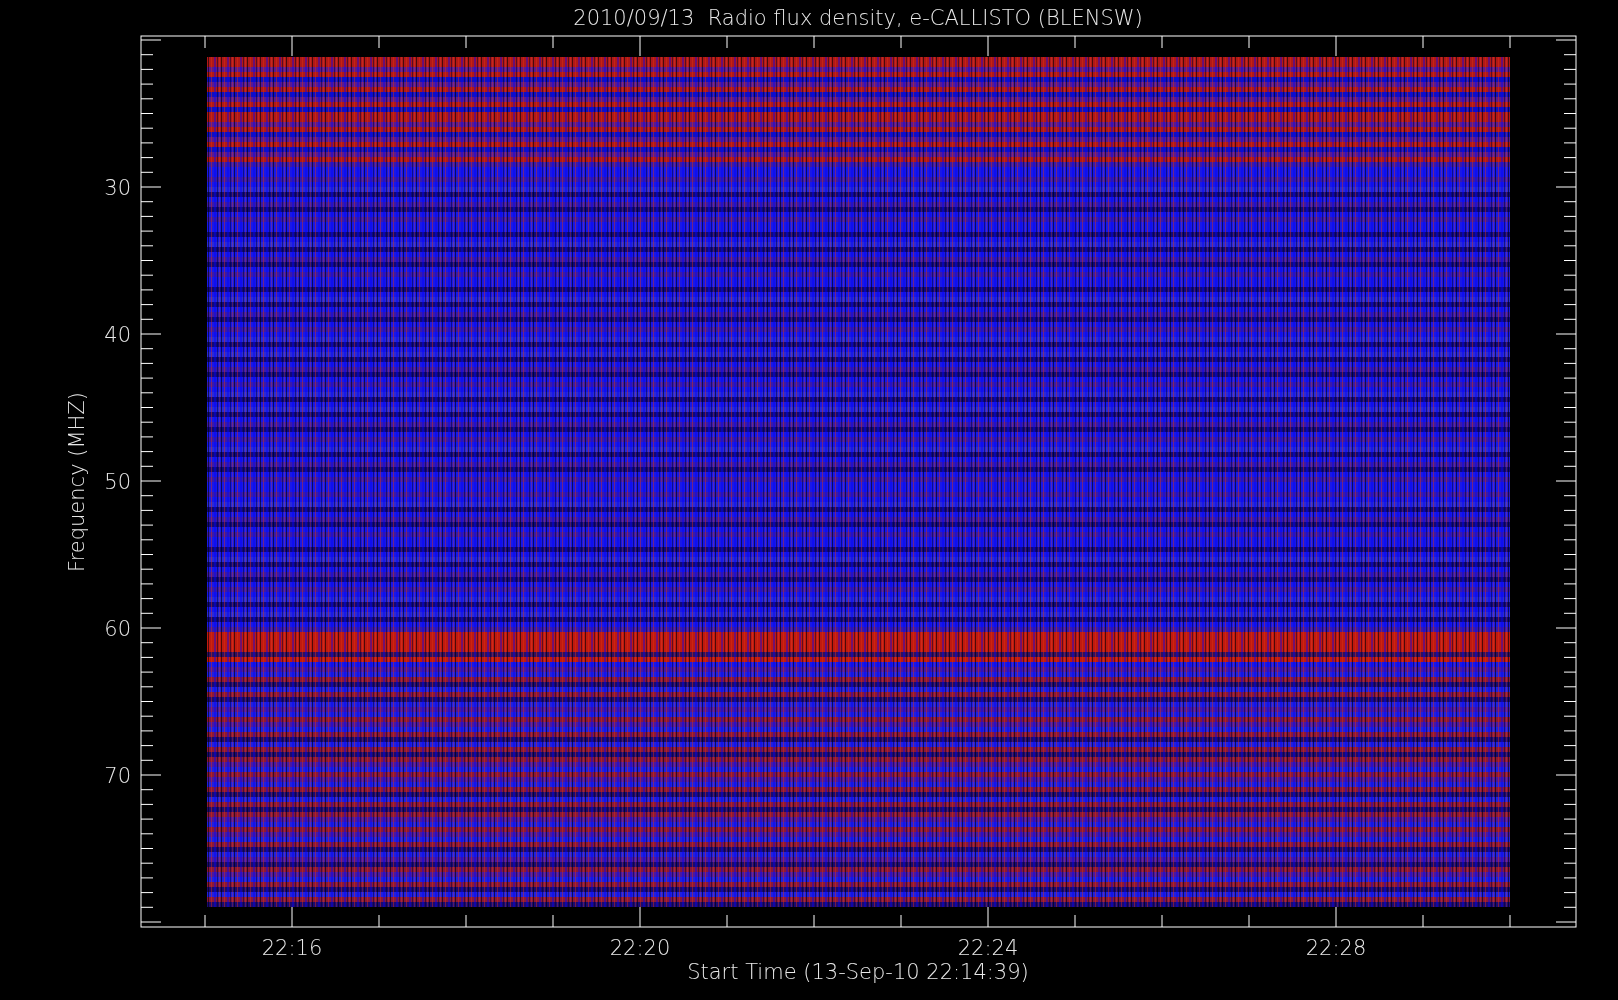 The height and width of the screenshot is (1000, 1618). Describe the element at coordinates (858, 972) in the screenshot. I see `x-axis-label: Start Time (13-Sep-10 22:14:39)` at that location.